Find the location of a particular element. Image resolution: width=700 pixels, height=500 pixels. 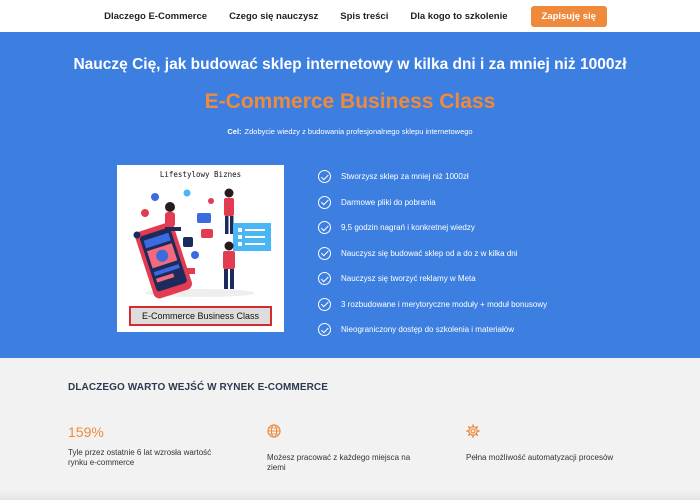

goal-label: Cel: is located at coordinates (234, 131).